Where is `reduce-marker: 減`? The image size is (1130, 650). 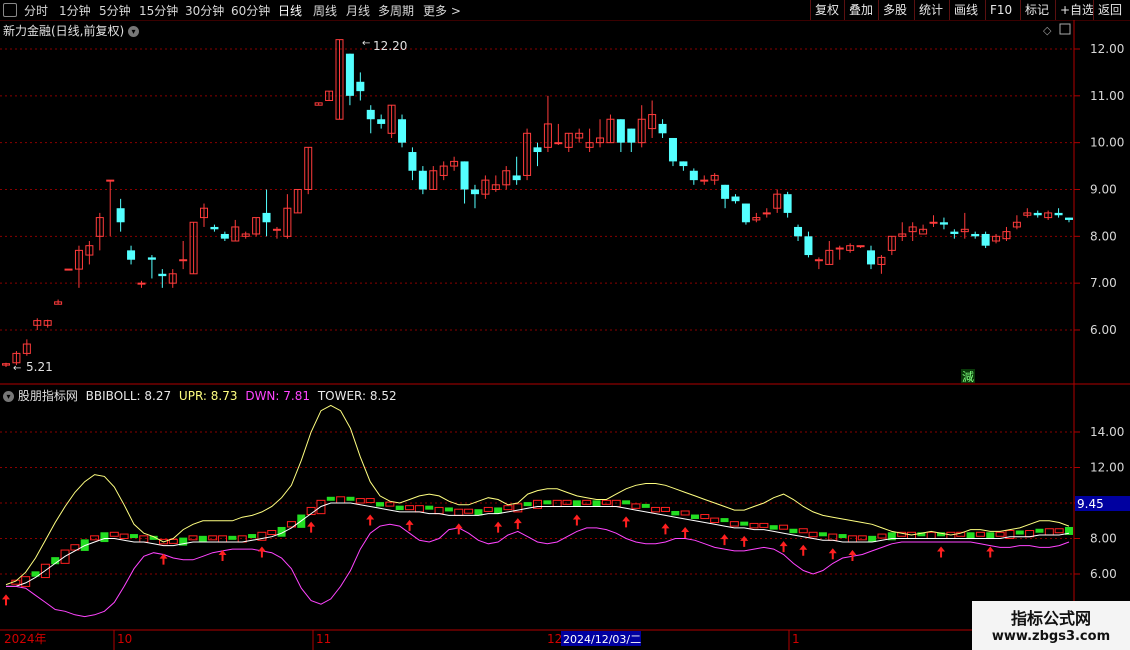 reduce-marker: 減 is located at coordinates (968, 376).